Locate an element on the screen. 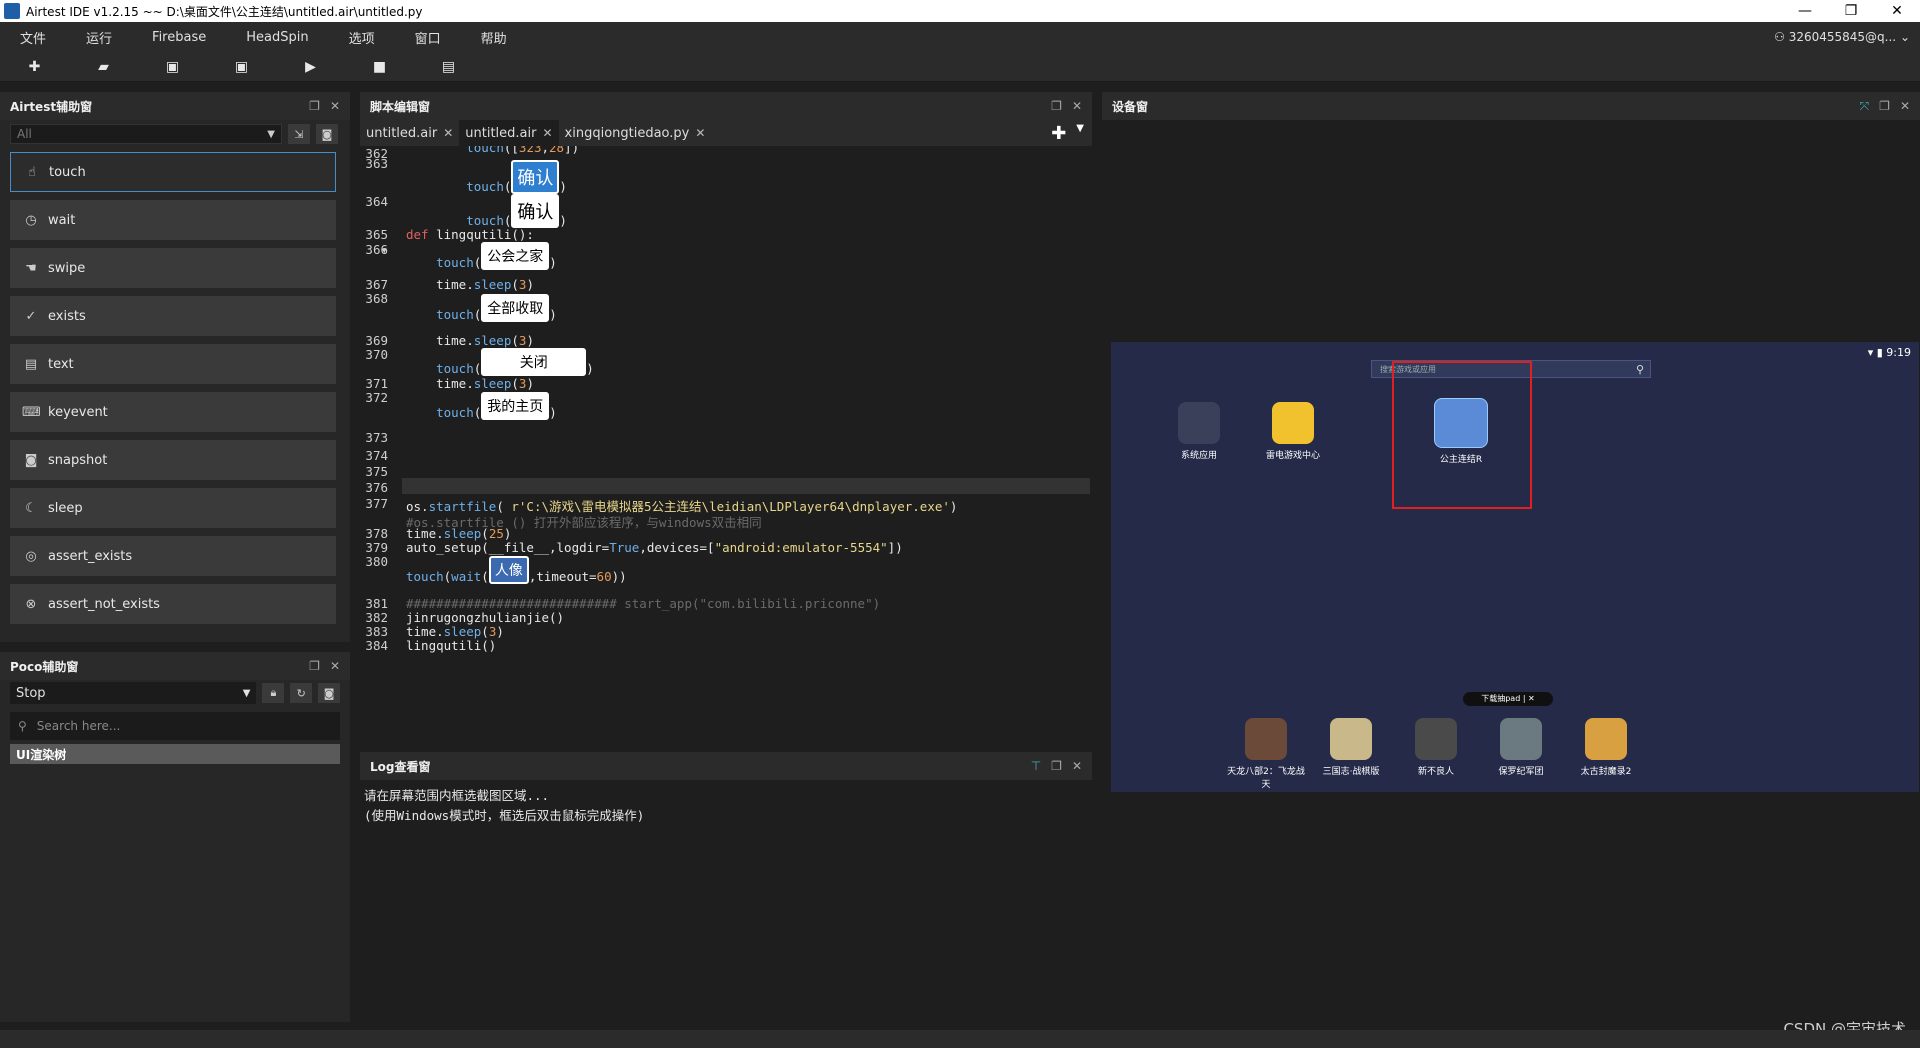  app-bottom-5: 太古封魔录2 is located at coordinates (1606, 747).